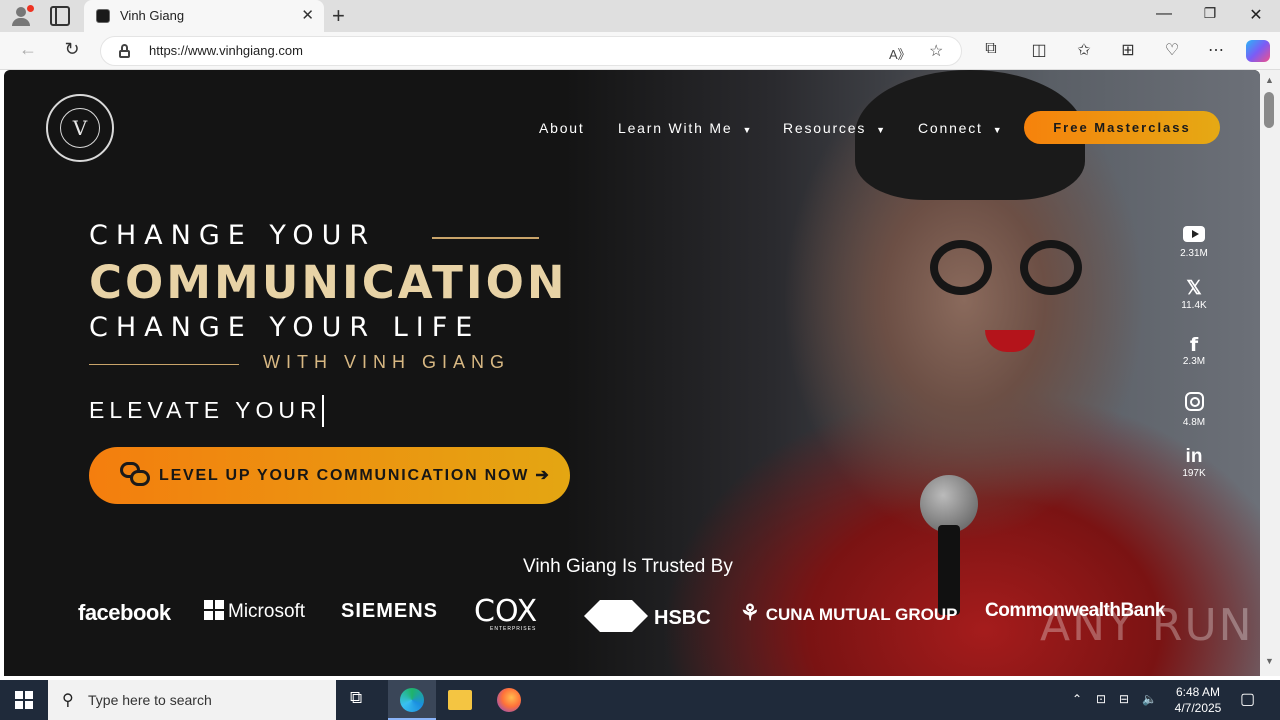  What do you see at coordinates (1258, 51) in the screenshot?
I see `copilot-icon` at bounding box center [1258, 51].